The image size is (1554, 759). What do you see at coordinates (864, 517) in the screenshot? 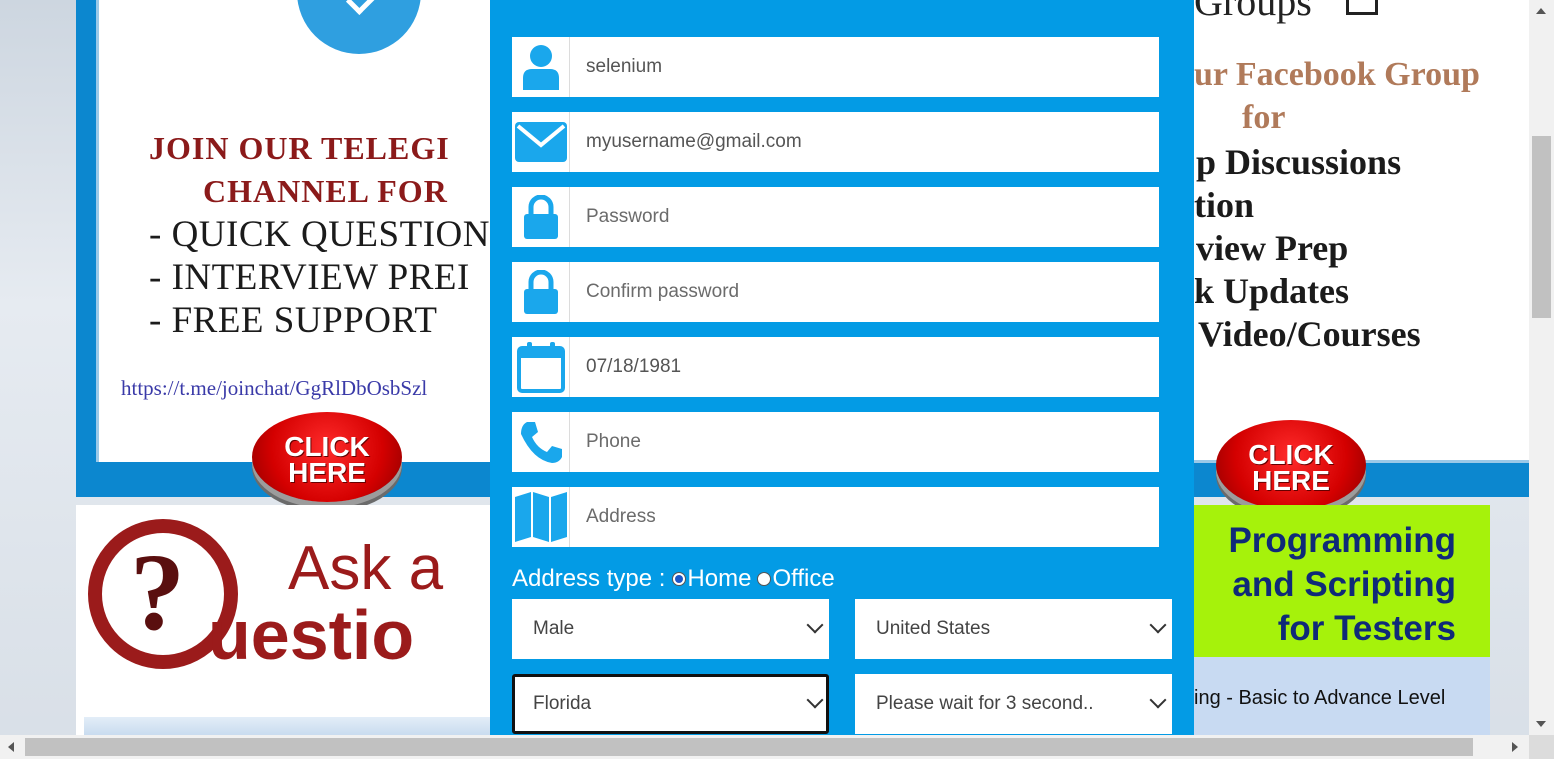
I see `address-input` at bounding box center [864, 517].